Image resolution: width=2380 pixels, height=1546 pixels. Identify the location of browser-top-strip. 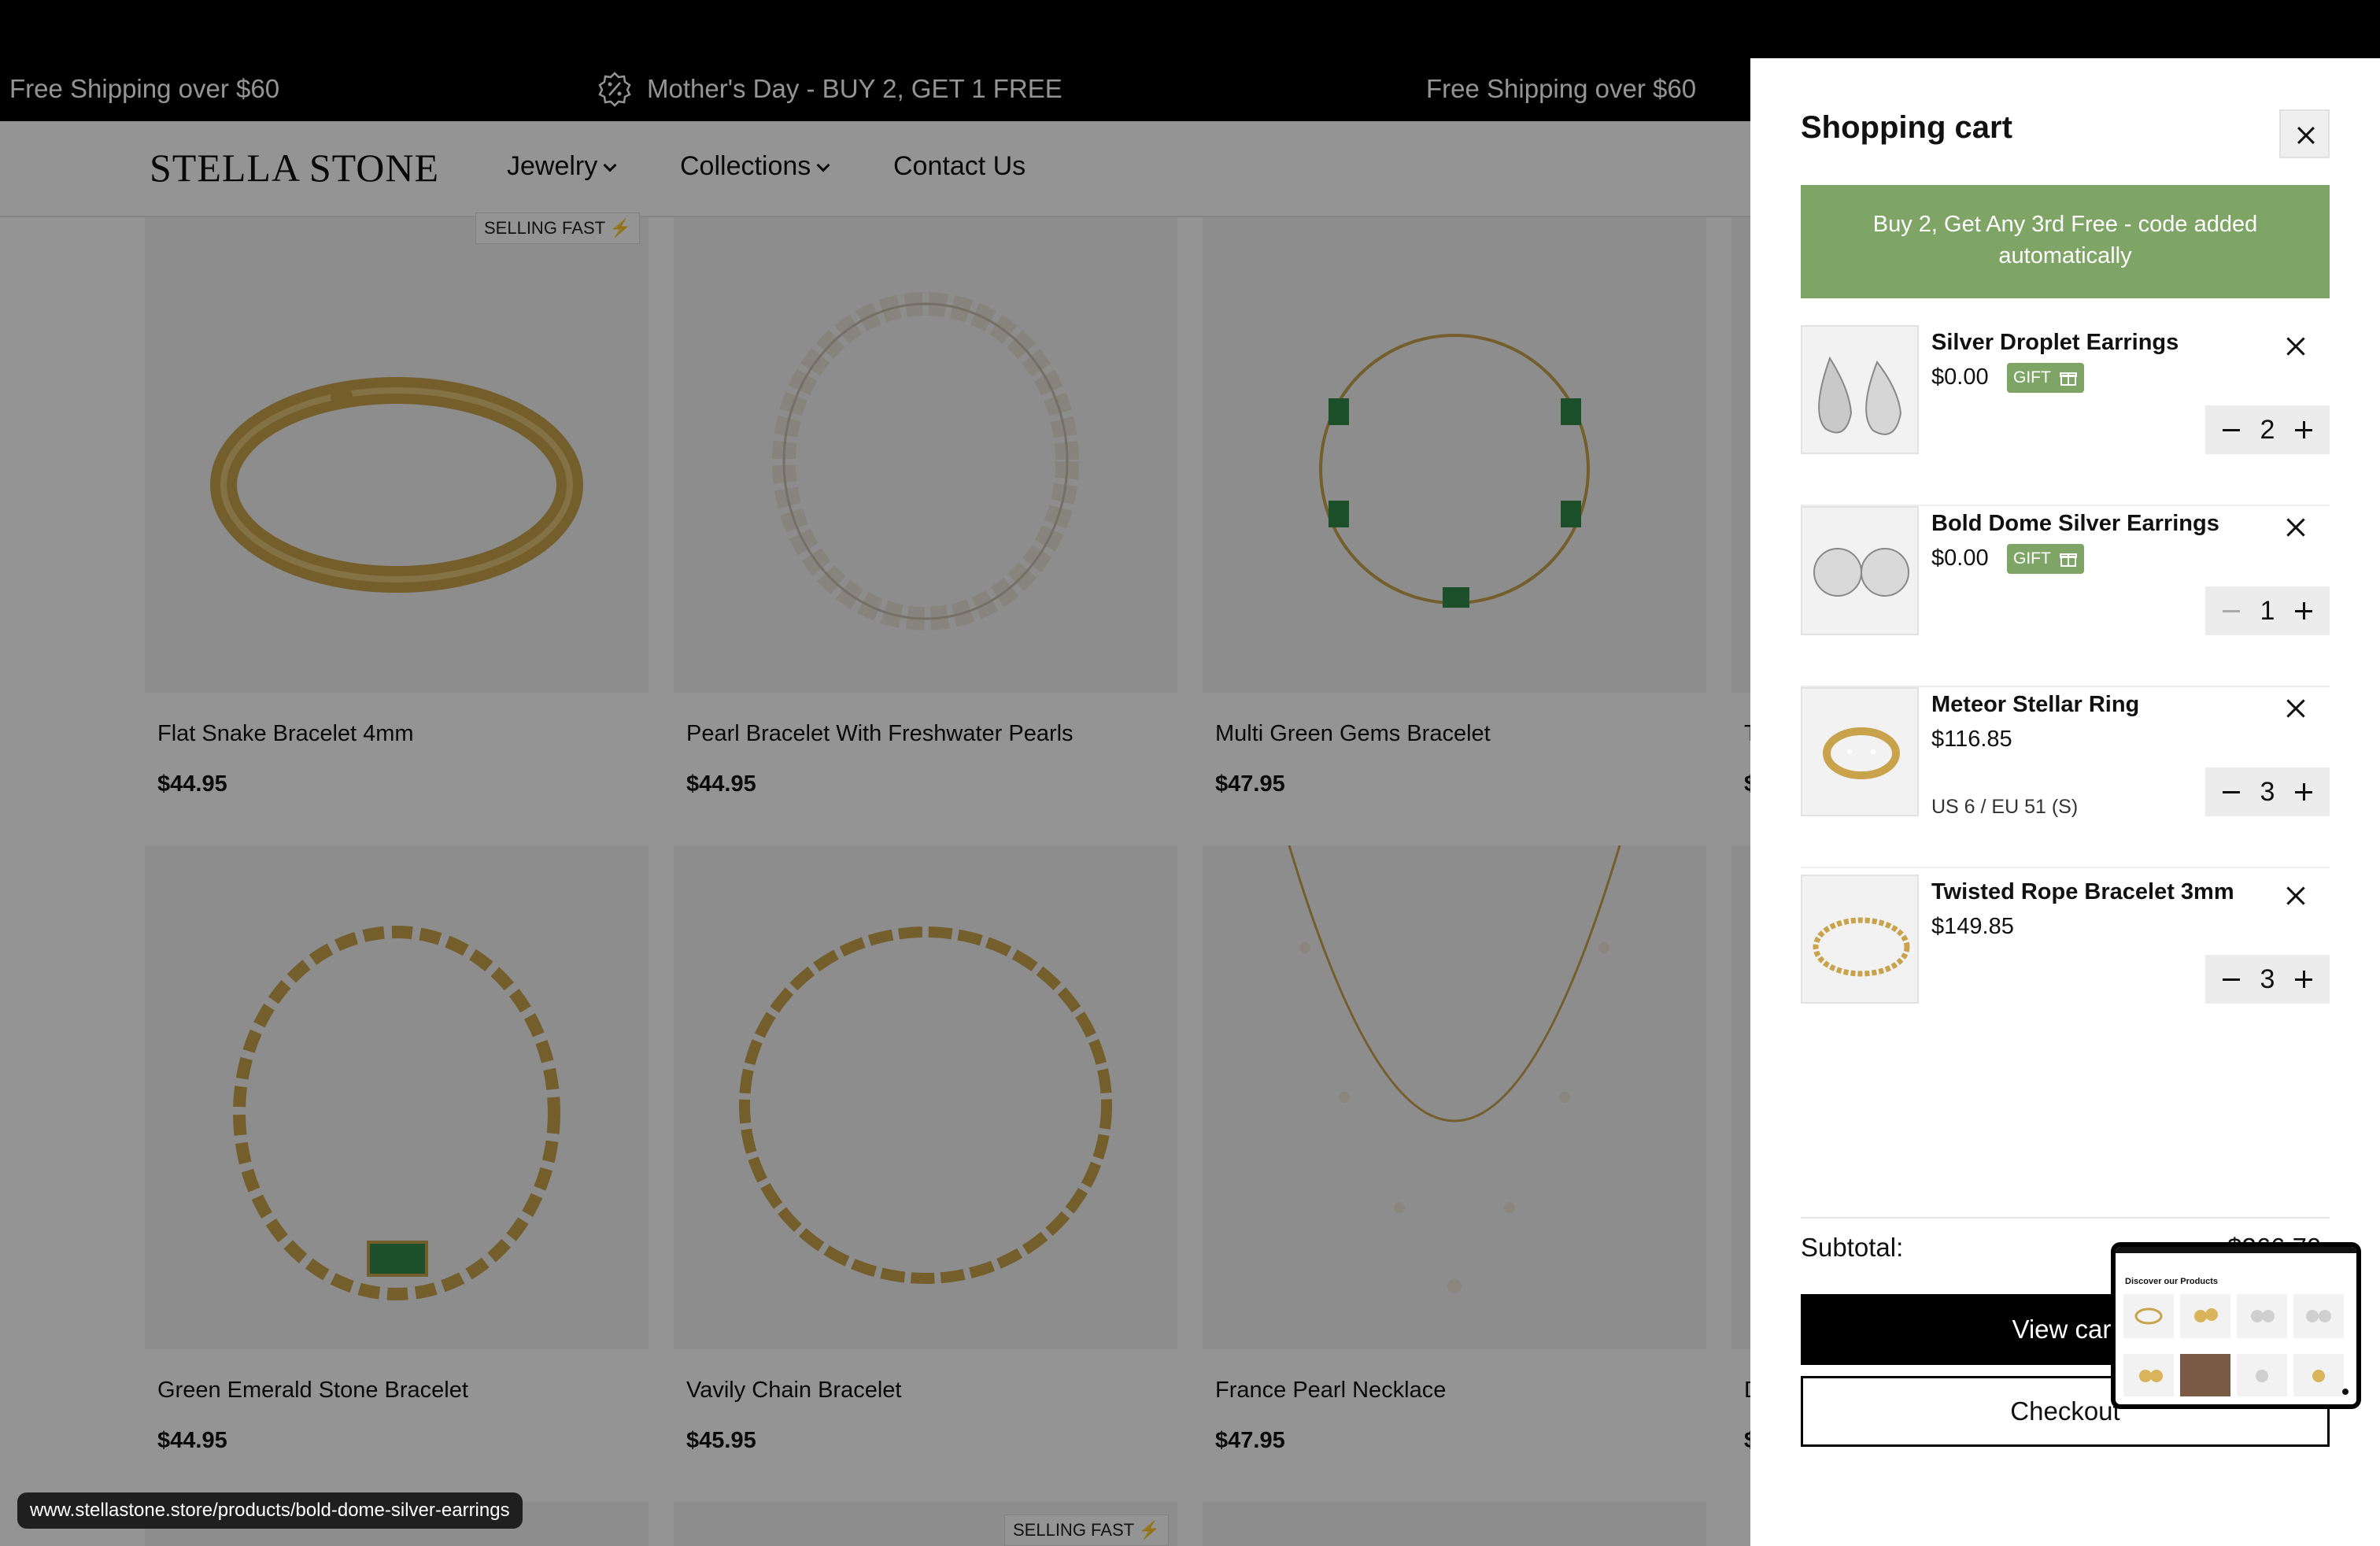
(1190, 29).